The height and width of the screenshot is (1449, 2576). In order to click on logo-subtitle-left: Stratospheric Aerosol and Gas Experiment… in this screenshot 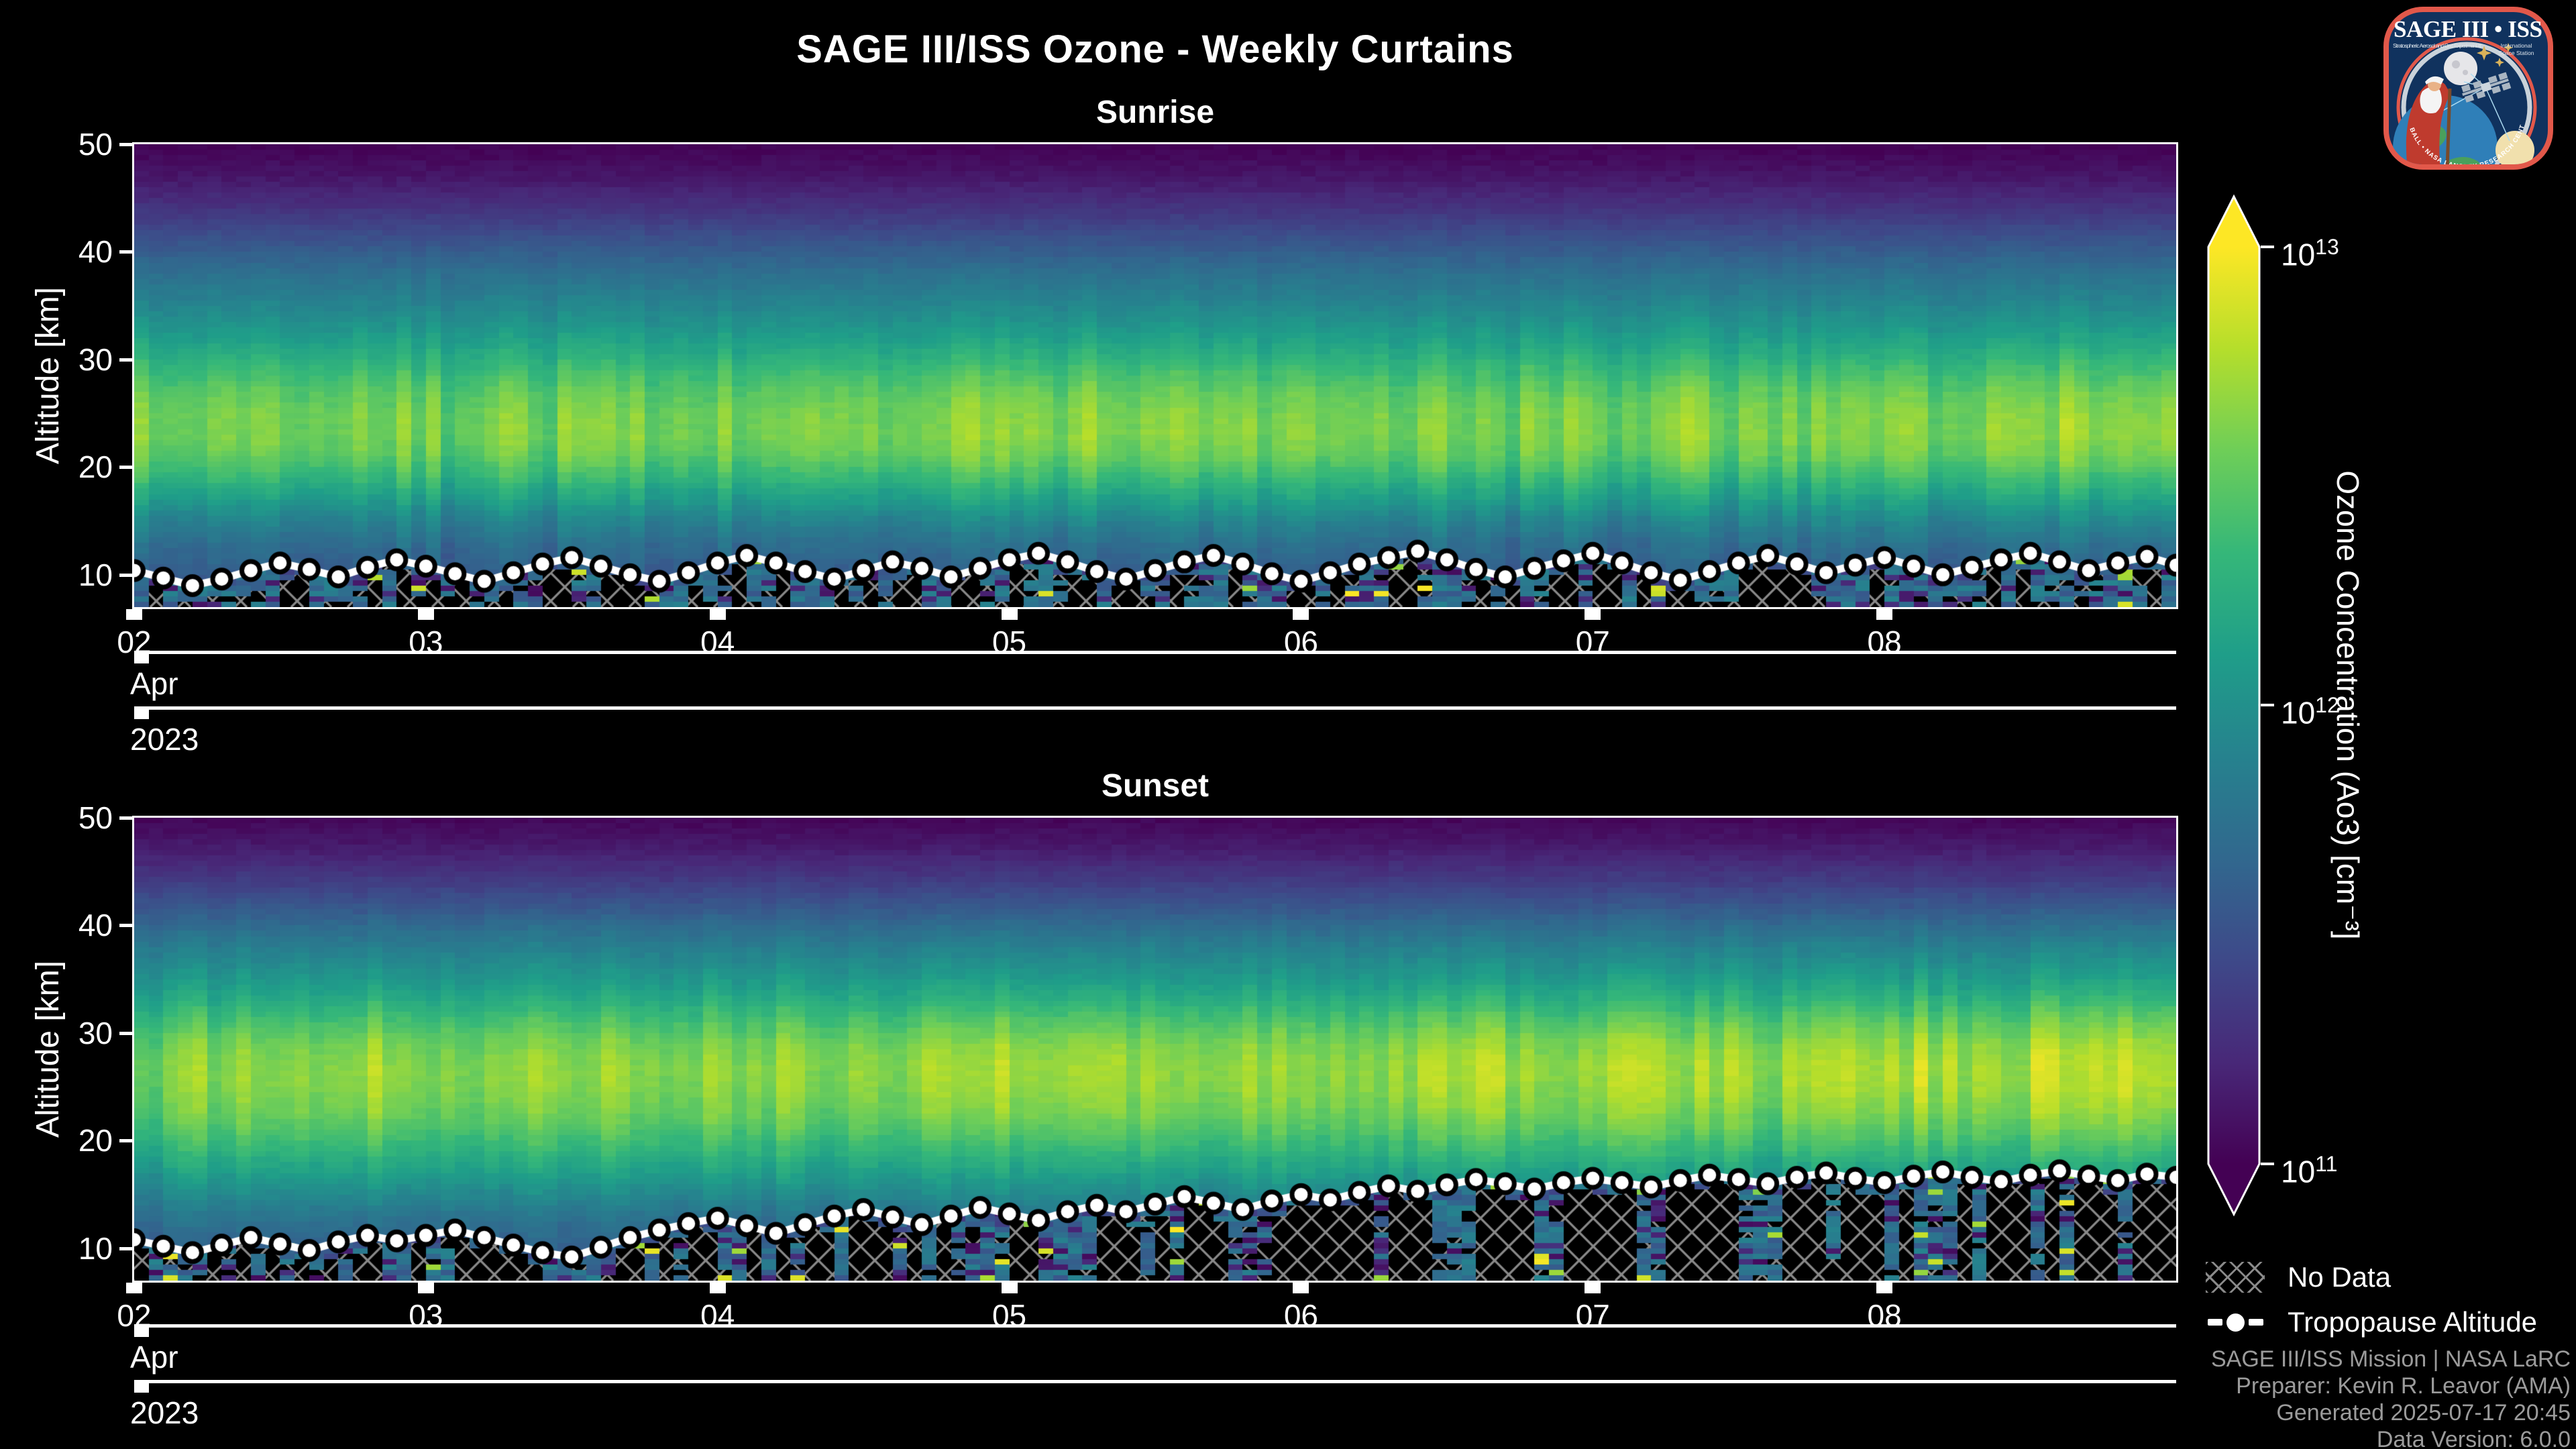, I will do `click(2437, 45)`.